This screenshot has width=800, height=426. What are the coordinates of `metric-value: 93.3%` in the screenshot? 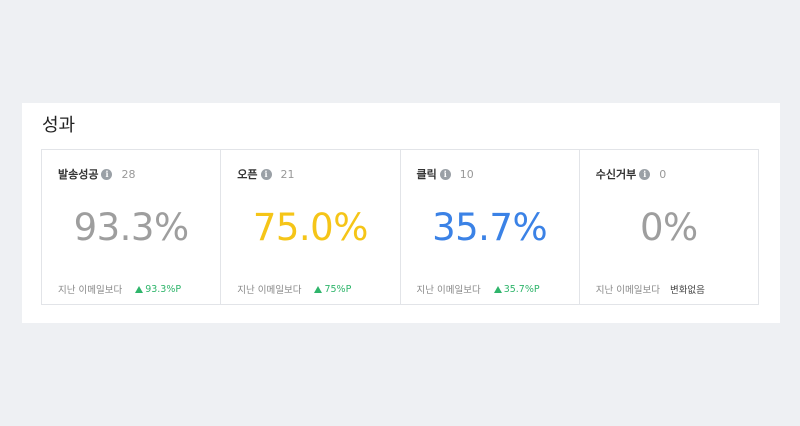 It's located at (131, 227).